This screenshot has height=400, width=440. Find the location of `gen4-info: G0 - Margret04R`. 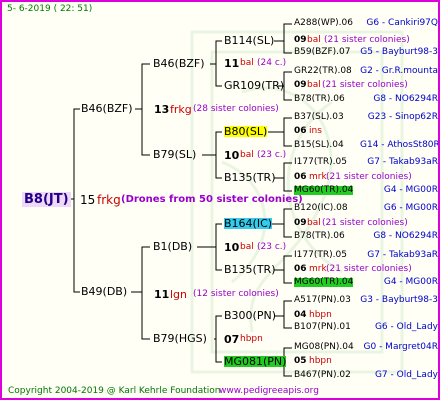

gen4-info: G0 - Margret04R is located at coordinates (400, 347).